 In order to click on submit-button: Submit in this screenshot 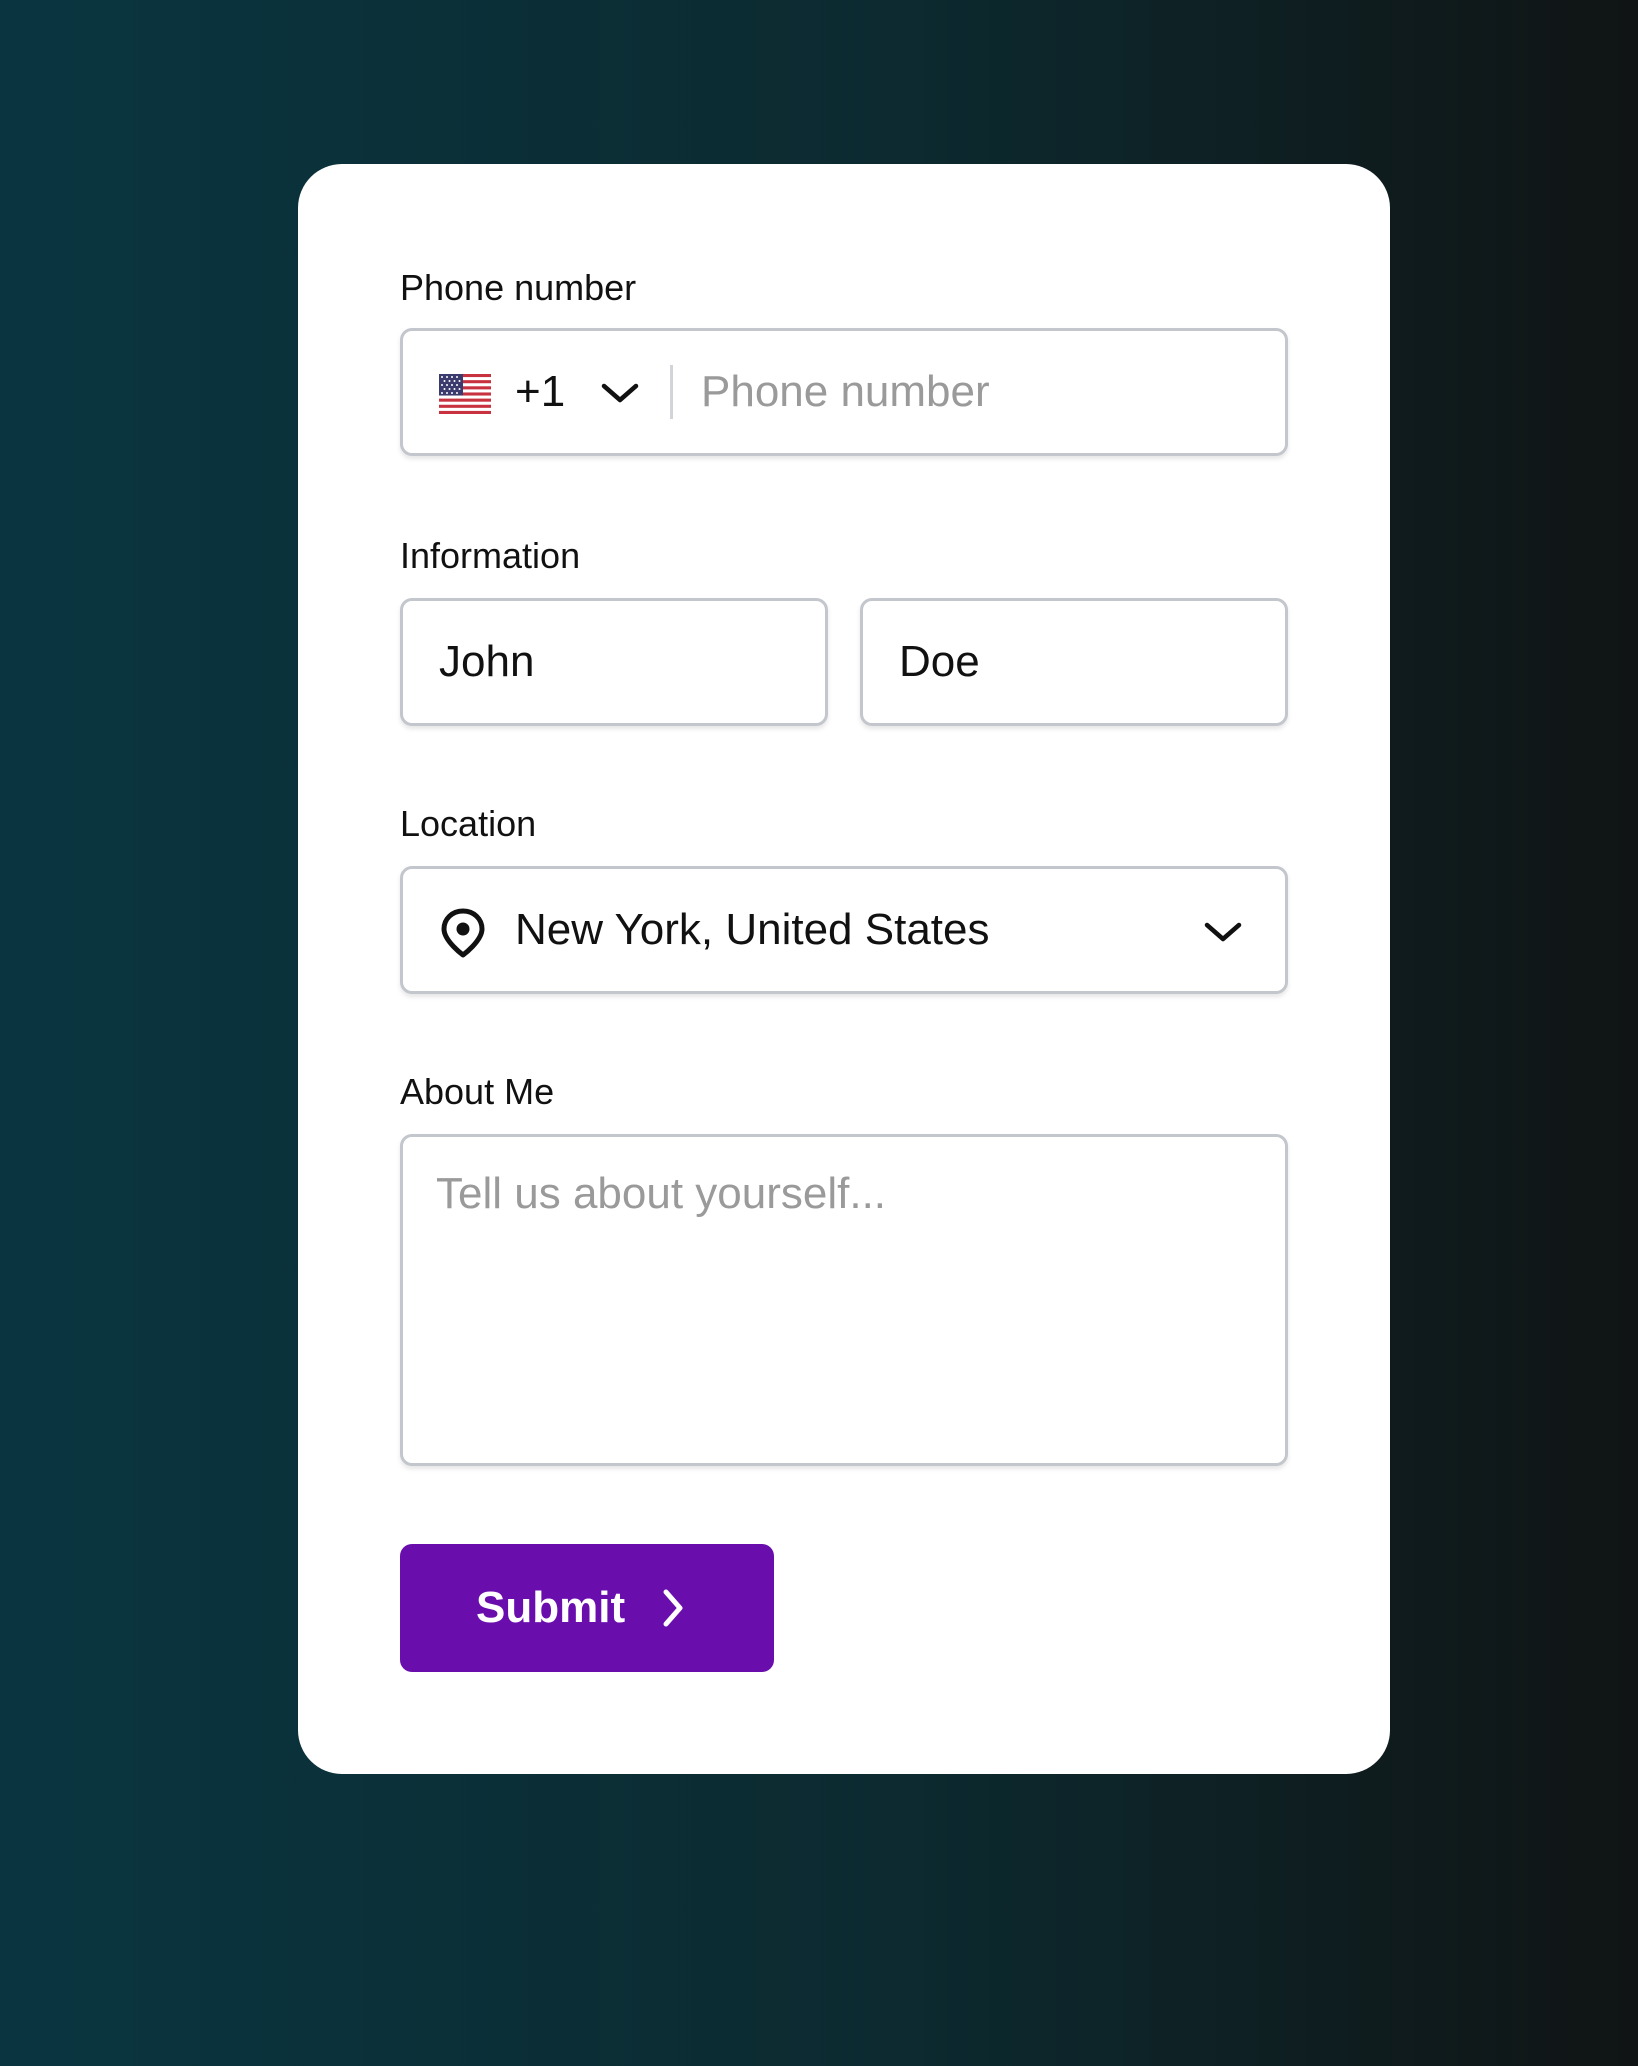, I will do `click(587, 1608)`.